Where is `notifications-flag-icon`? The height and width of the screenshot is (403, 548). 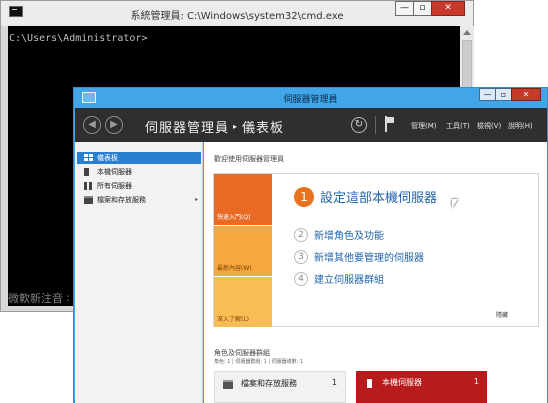
notifications-flag-icon is located at coordinates (390, 124).